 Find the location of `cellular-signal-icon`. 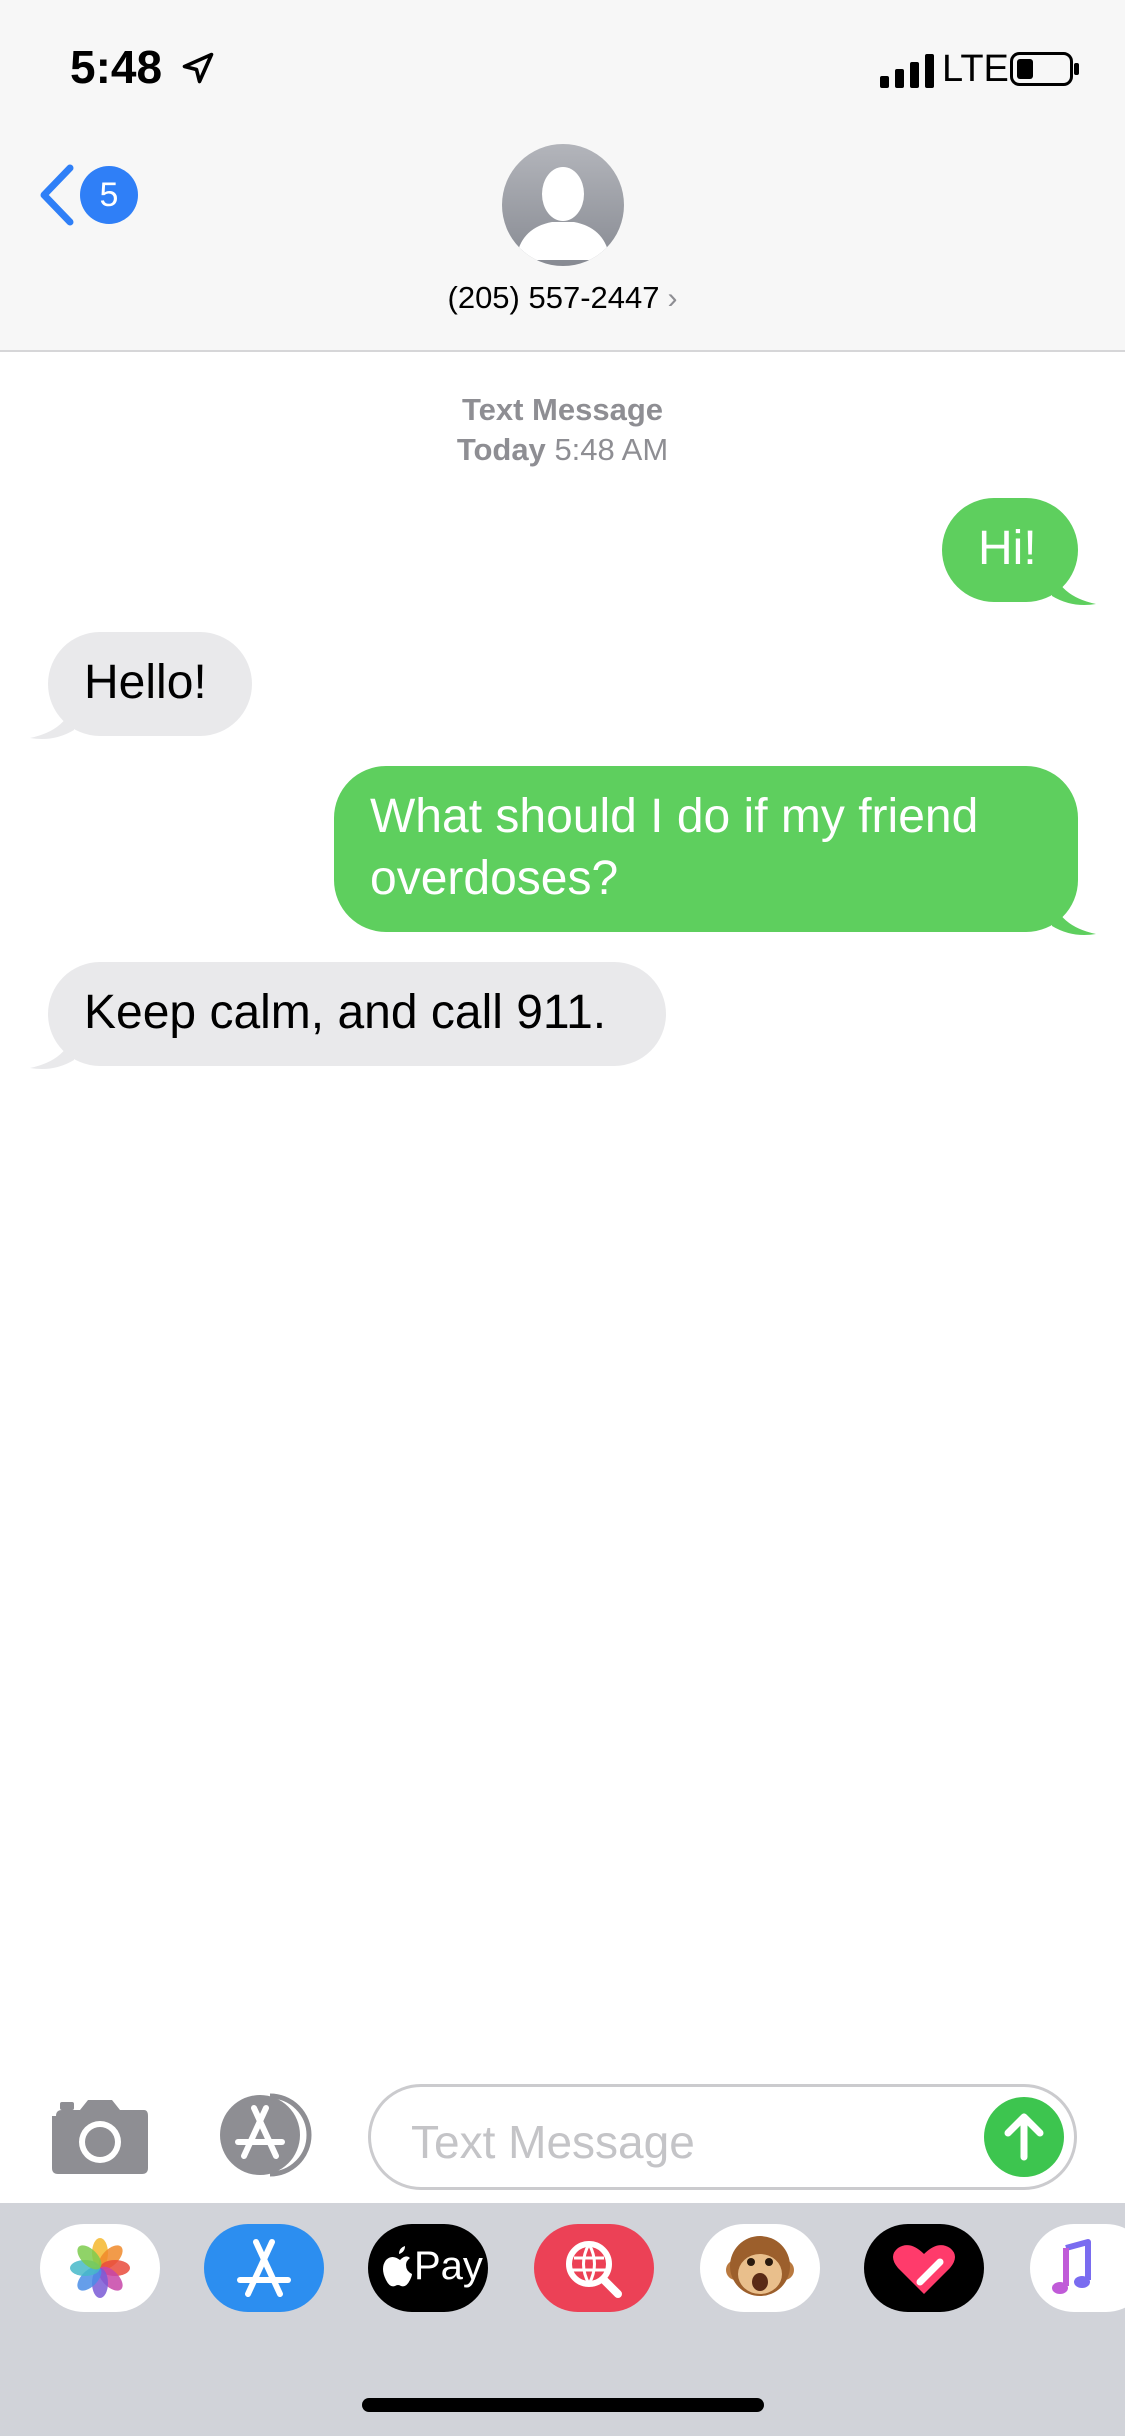

cellular-signal-icon is located at coordinates (907, 71).